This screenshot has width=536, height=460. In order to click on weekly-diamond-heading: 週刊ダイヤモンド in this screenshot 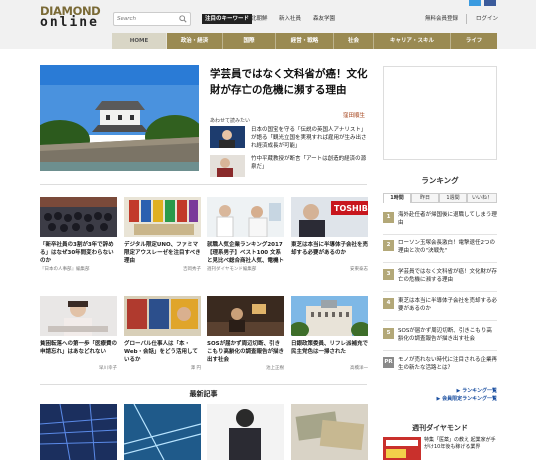, I will do `click(440, 428)`.